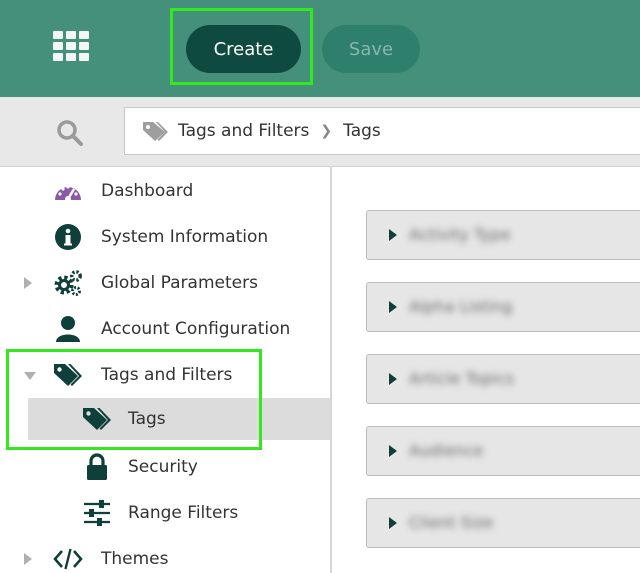 Image resolution: width=640 pixels, height=573 pixels. I want to click on accordion-section: Article Topics, so click(503, 379).